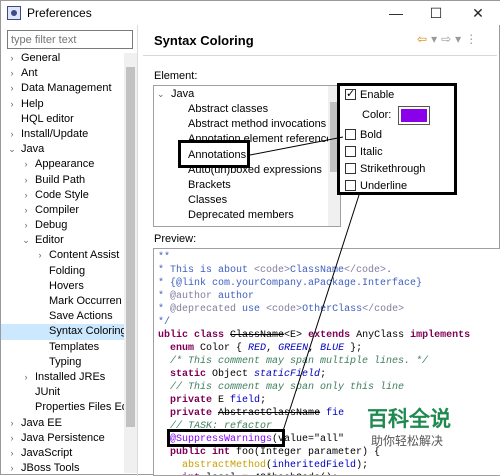 The width and height of the screenshot is (500, 476). I want to click on watermark-logo: 百科全说 助你轻松解决, so click(418, 428).